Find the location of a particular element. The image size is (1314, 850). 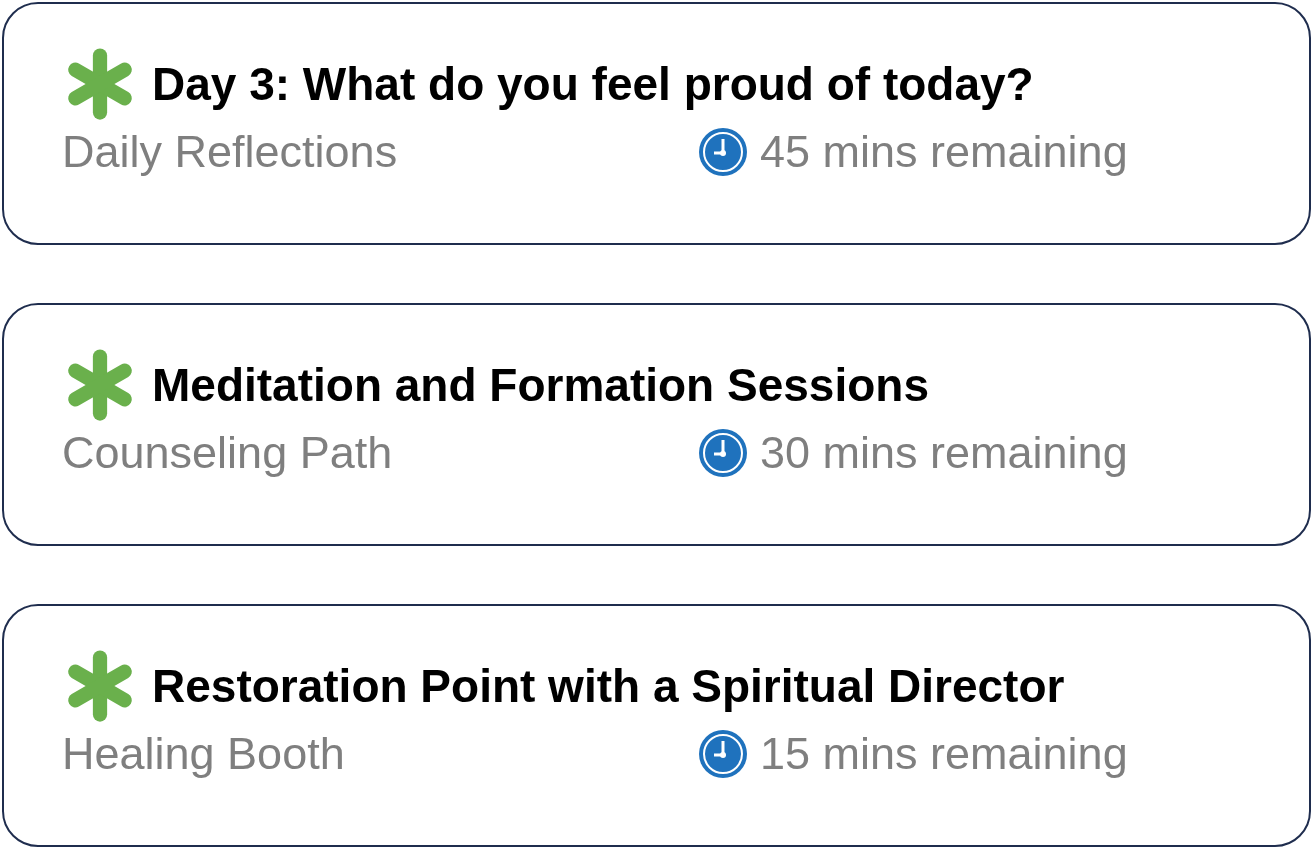

category-label: Counseling Path is located at coordinates (228, 453).